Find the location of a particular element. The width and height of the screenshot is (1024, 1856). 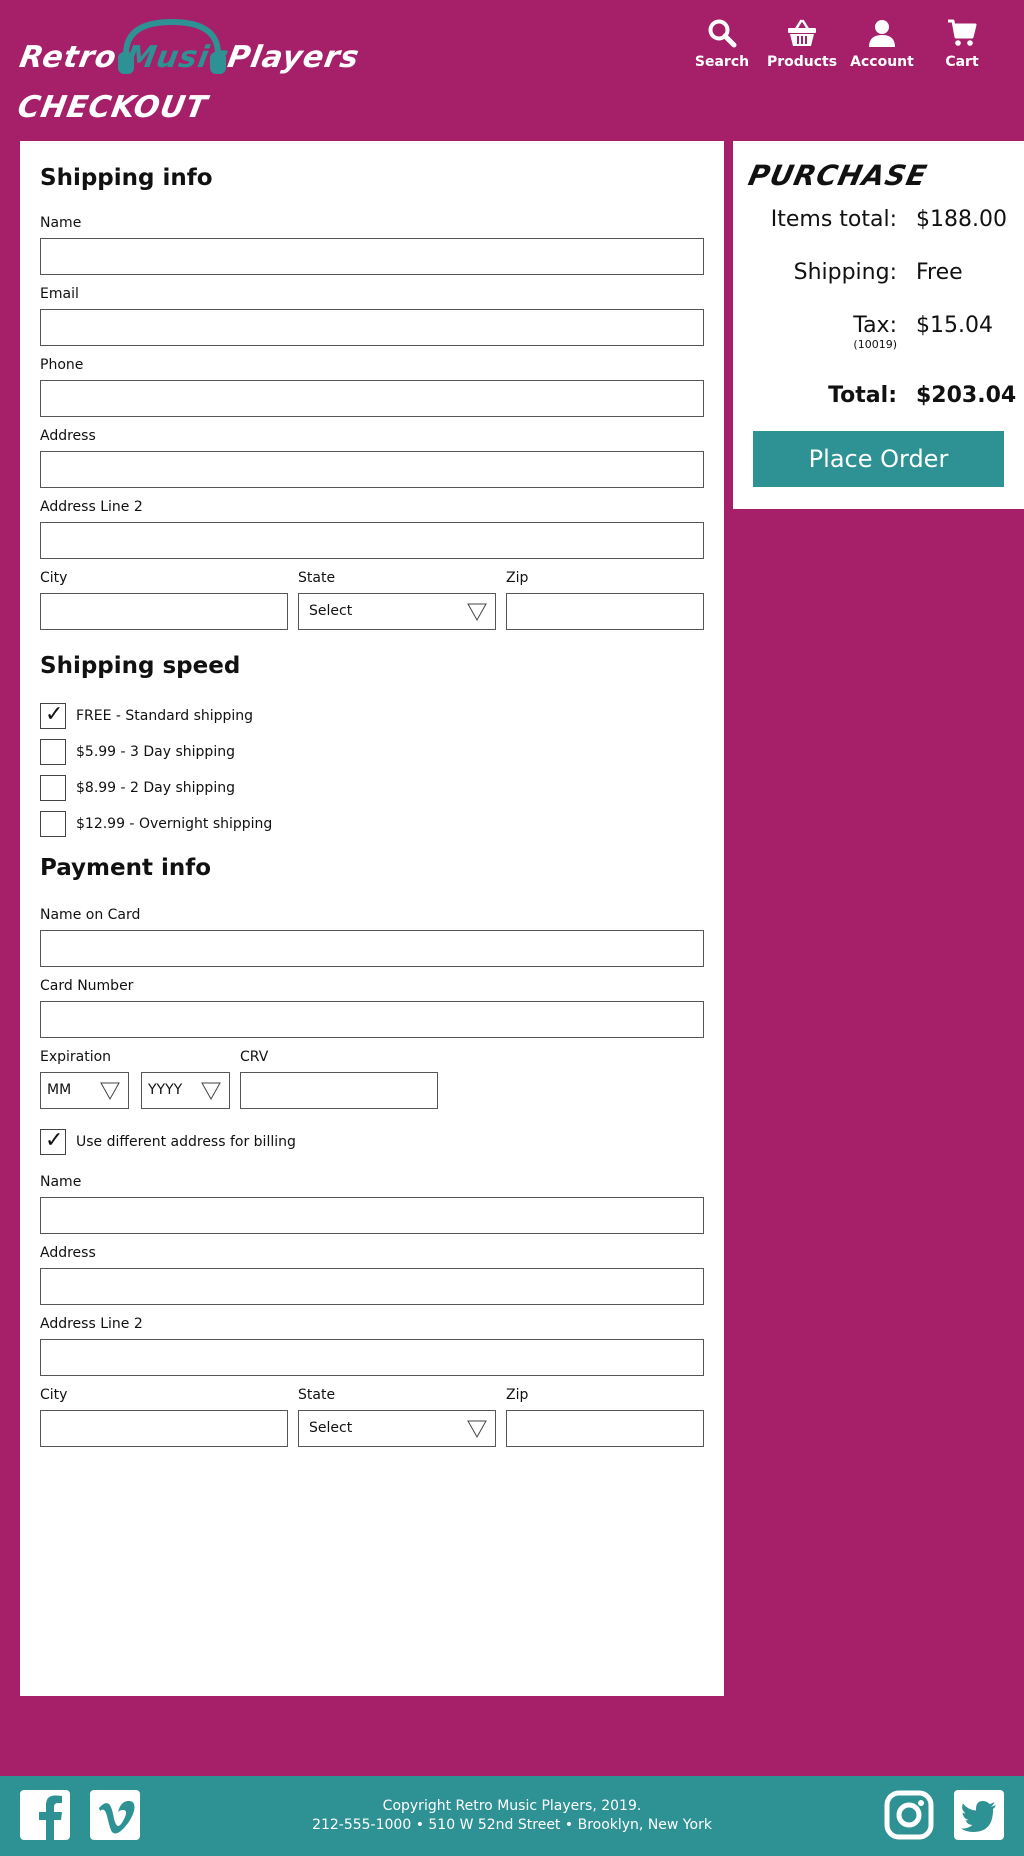

city-input is located at coordinates (164, 611).